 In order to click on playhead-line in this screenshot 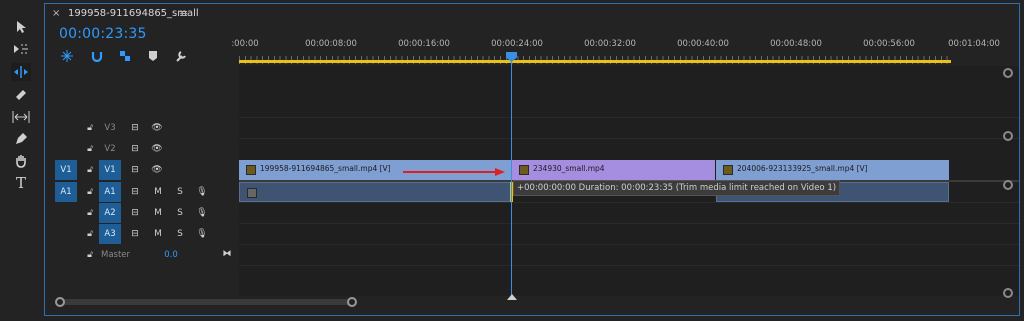, I will do `click(511, 178)`.